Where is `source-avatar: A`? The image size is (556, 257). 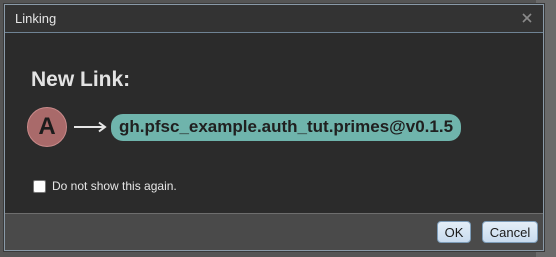
source-avatar: A is located at coordinates (47, 127).